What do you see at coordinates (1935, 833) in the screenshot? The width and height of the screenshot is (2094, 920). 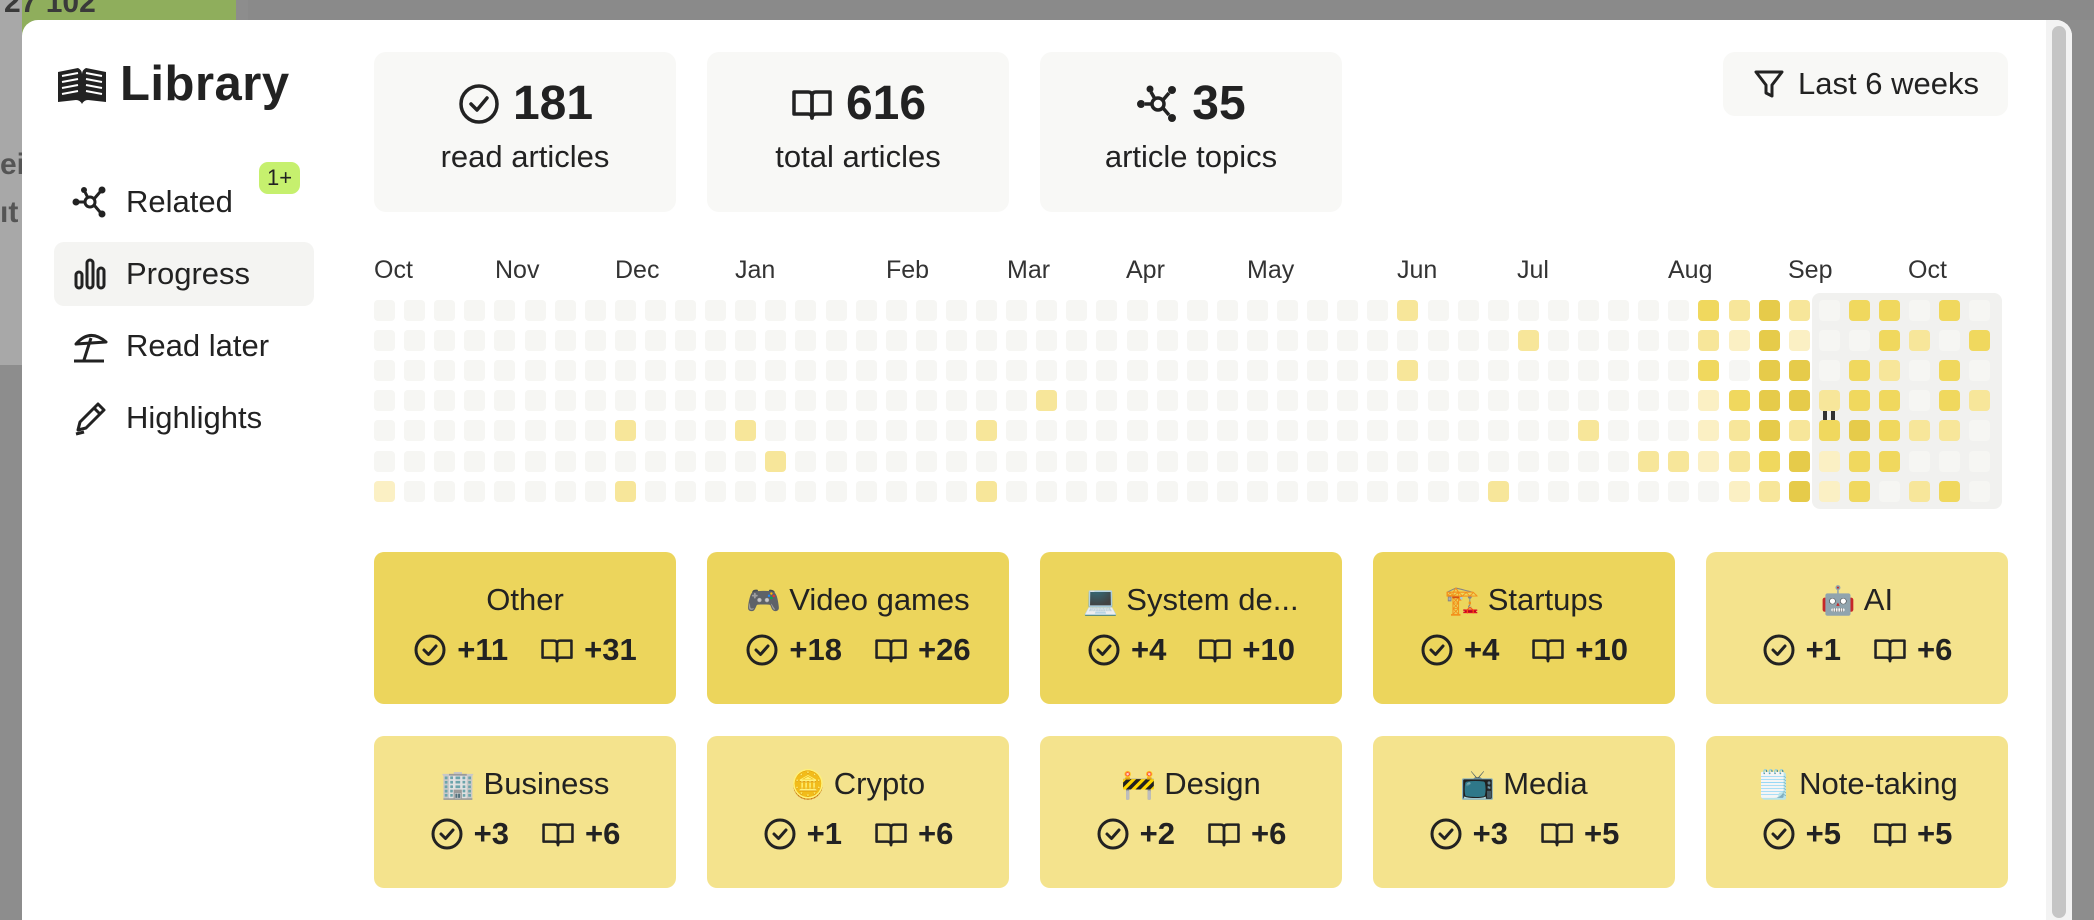 I see `topic-total-count: +5` at bounding box center [1935, 833].